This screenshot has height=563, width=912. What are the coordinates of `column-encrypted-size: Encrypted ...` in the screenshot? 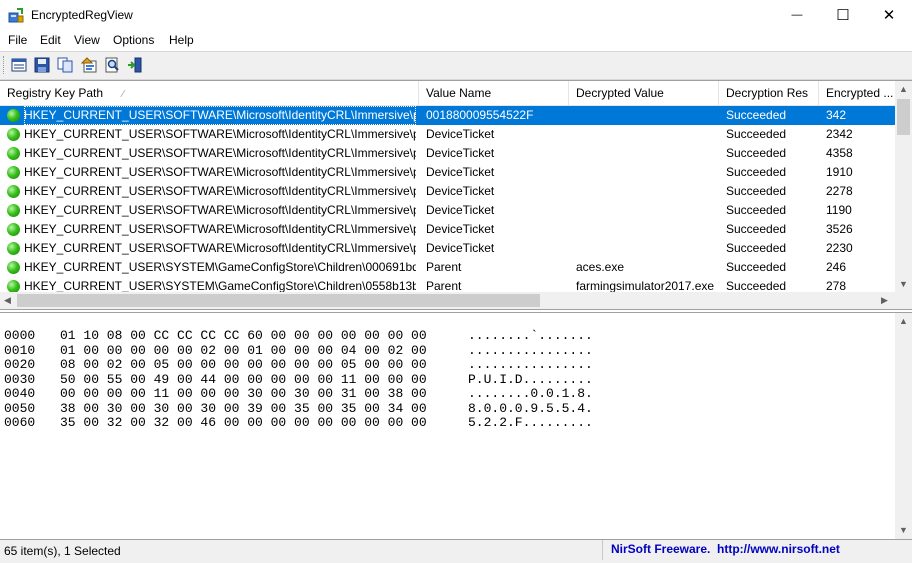 It's located at (857, 93).